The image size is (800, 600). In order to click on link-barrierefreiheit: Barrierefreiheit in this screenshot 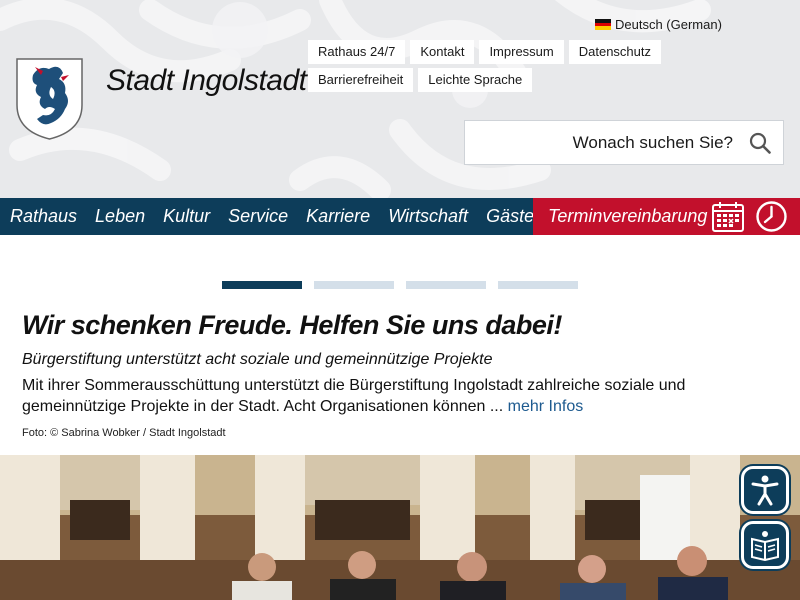, I will do `click(361, 80)`.